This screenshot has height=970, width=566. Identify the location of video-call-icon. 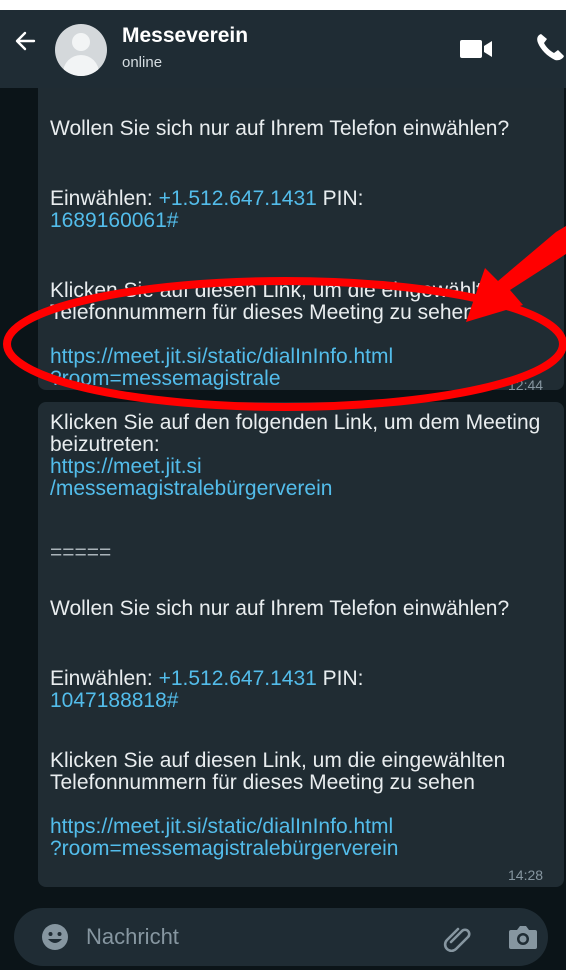
(477, 49).